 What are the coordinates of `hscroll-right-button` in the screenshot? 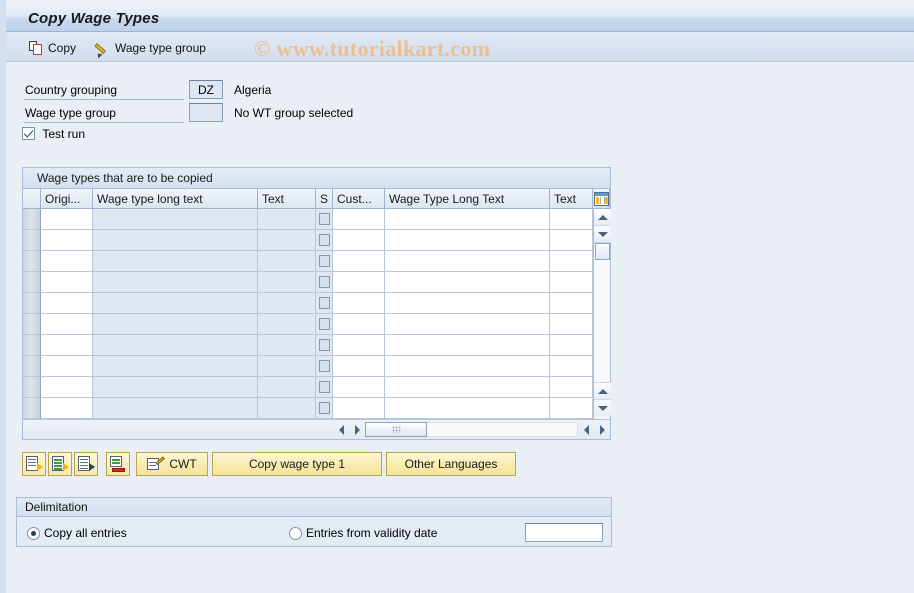 It's located at (357, 430).